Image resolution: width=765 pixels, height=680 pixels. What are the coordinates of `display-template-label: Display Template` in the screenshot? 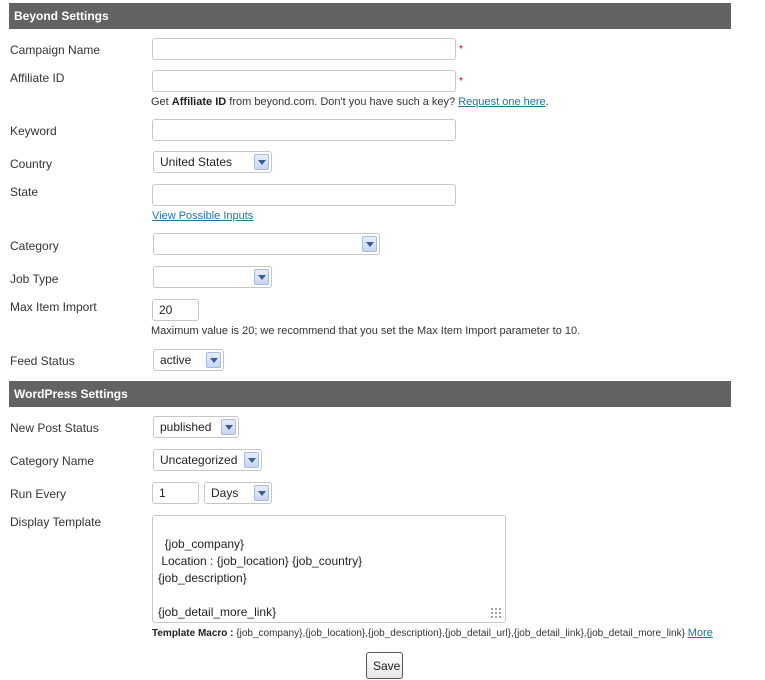 It's located at (56, 522).